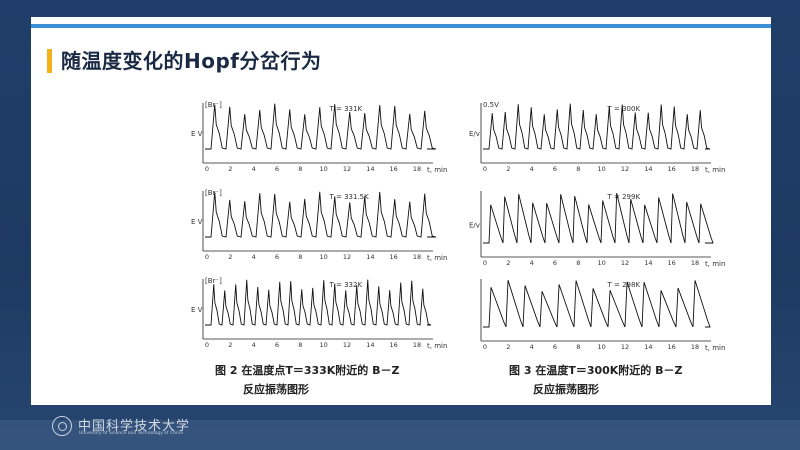 The height and width of the screenshot is (450, 800). I want to click on caption-right-line1: 图 3 在温度T＝300K附近的 B－Z, so click(596, 370).